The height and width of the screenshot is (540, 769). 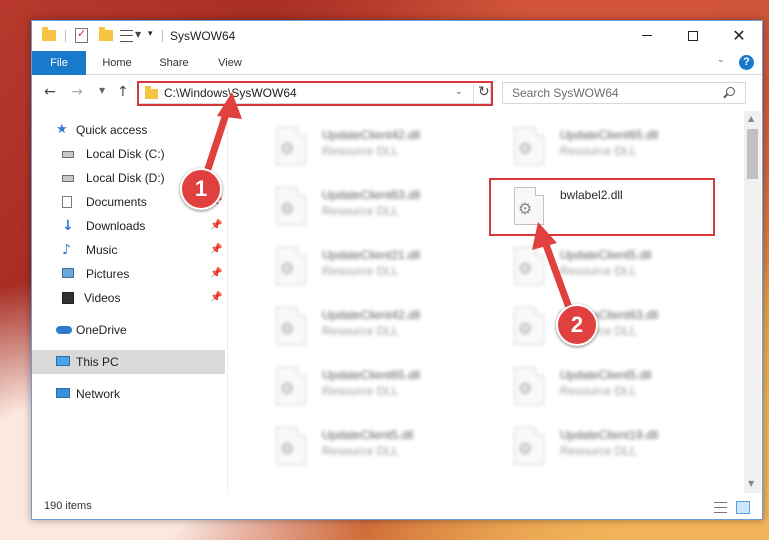 What do you see at coordinates (201, 189) in the screenshot?
I see `callout-step-1: 1` at bounding box center [201, 189].